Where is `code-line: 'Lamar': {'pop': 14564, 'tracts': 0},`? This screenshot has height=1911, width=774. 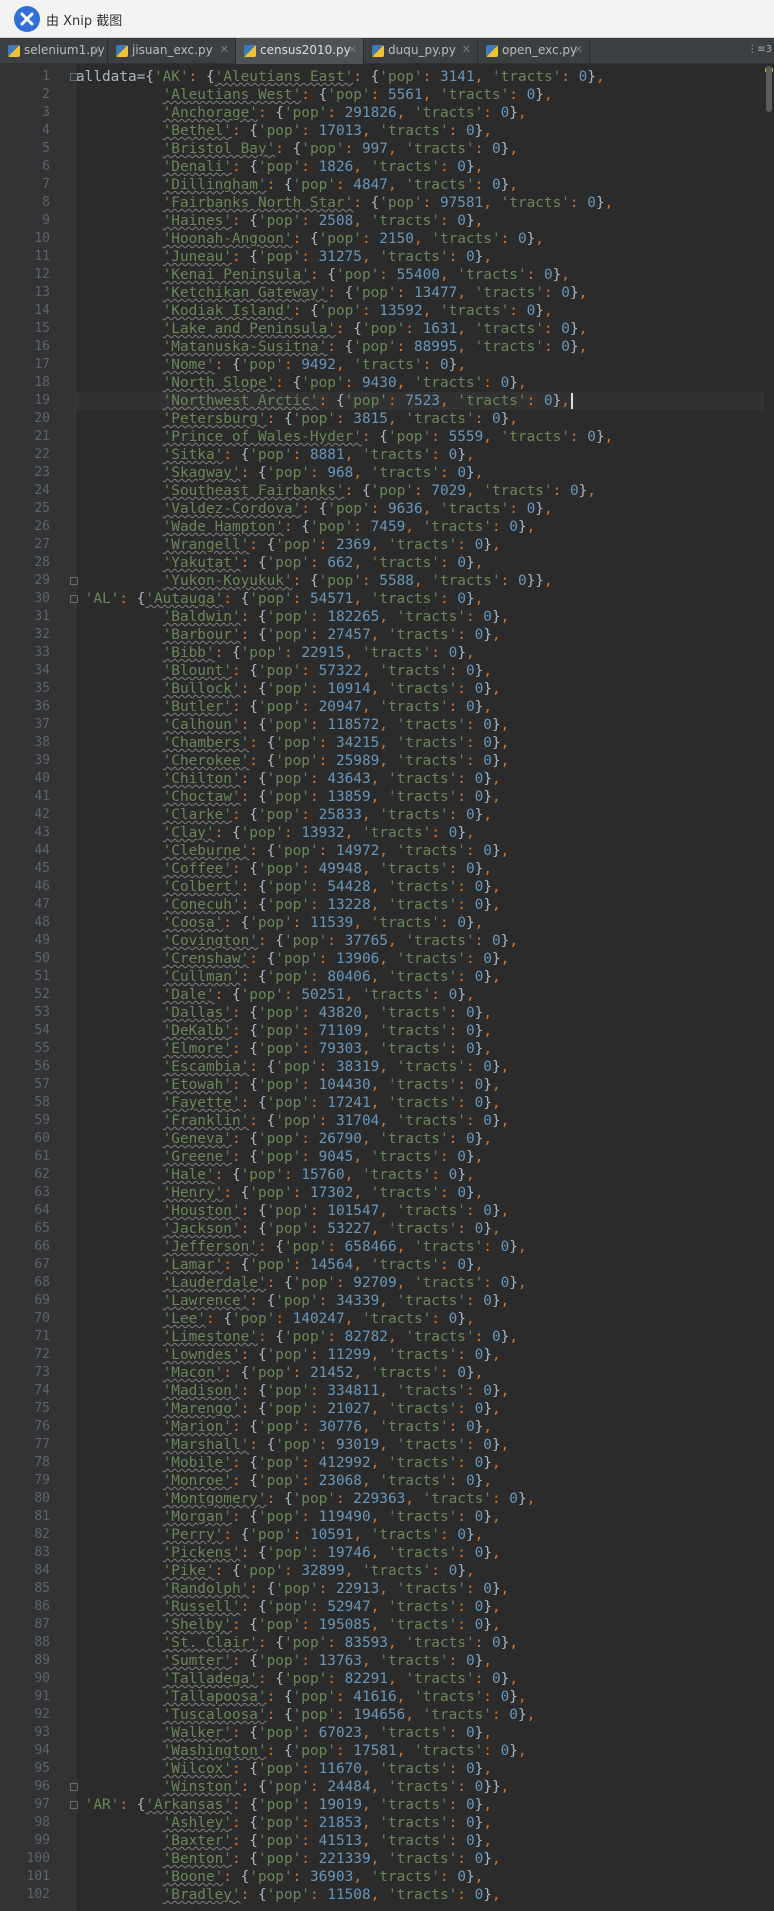 code-line: 'Lamar': {'pop': 14564, 'tracts': 0}, is located at coordinates (420, 1265).